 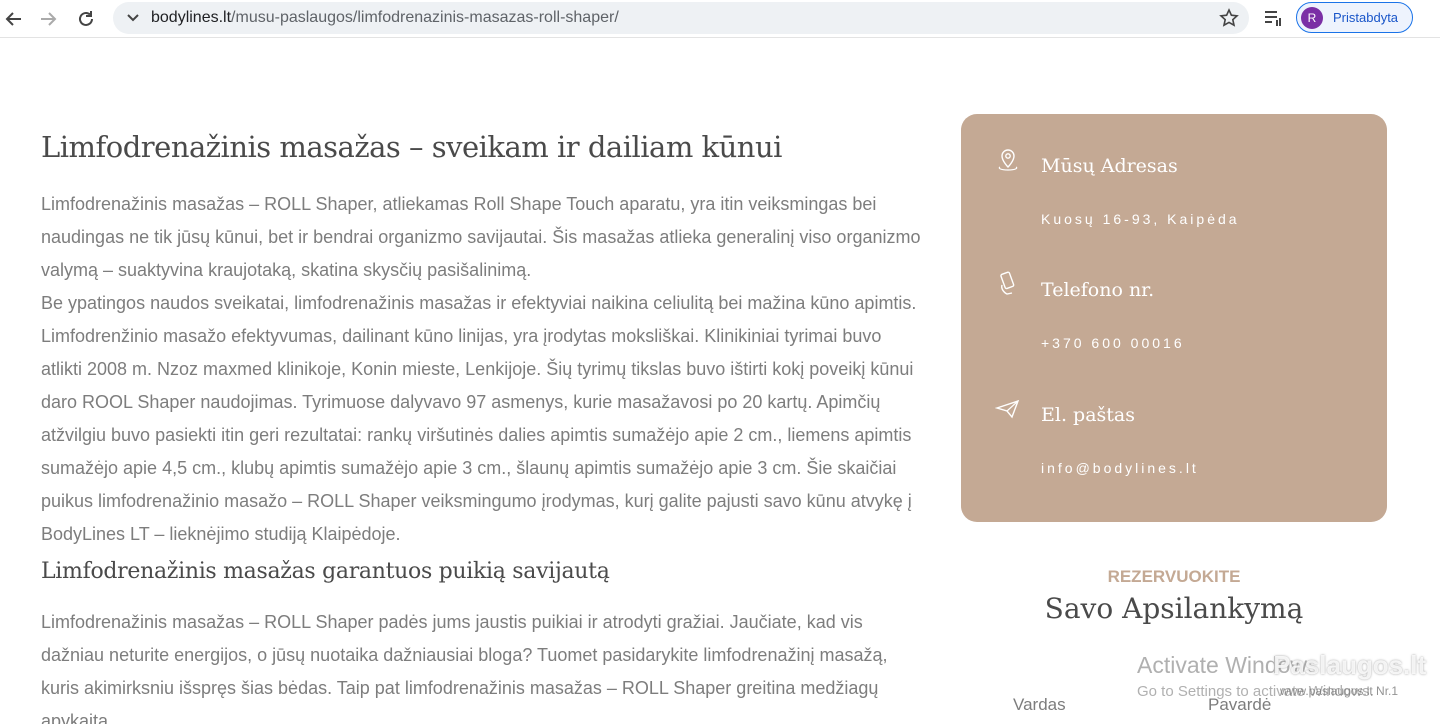 I want to click on chevron-down-icon, so click(x=133, y=18).